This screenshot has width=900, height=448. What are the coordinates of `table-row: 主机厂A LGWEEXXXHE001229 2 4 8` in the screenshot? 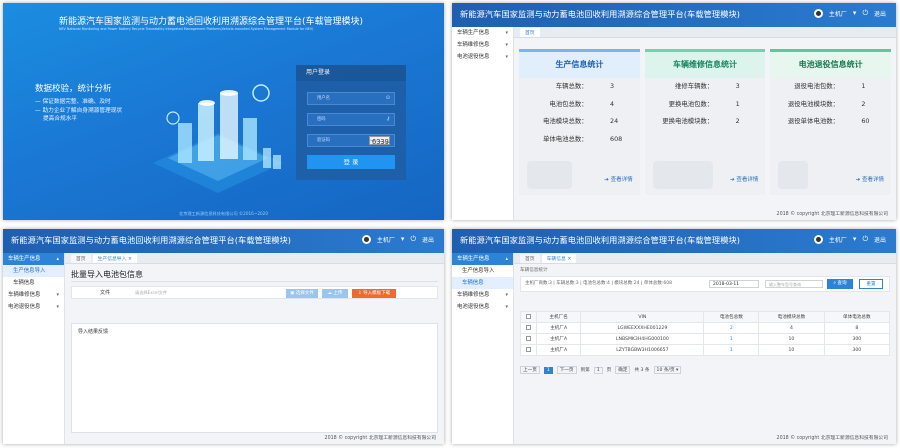 It's located at (705, 328).